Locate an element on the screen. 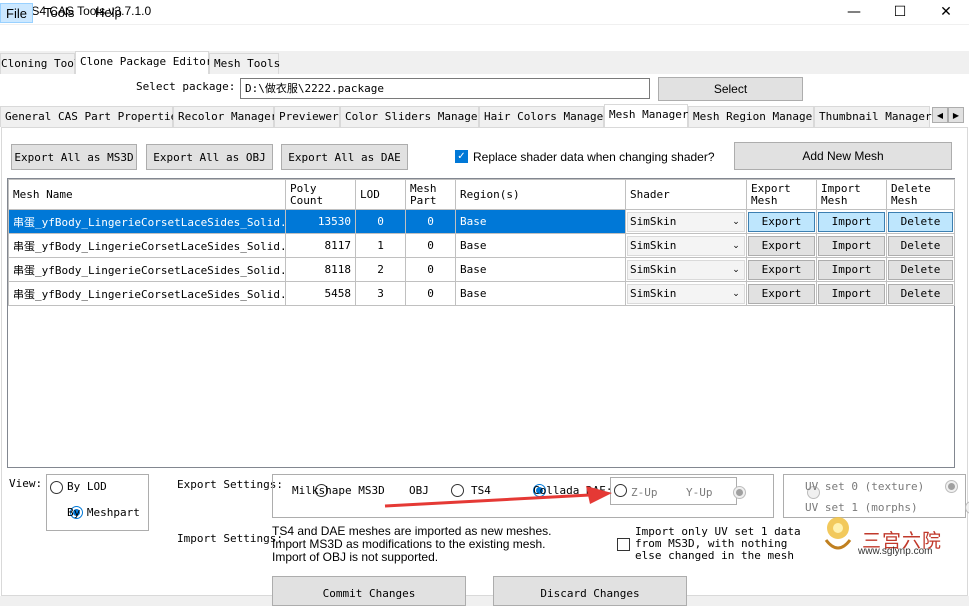 Image resolution: width=969 pixels, height=606 pixels. maximize-button: ☐ is located at coordinates (900, 12).